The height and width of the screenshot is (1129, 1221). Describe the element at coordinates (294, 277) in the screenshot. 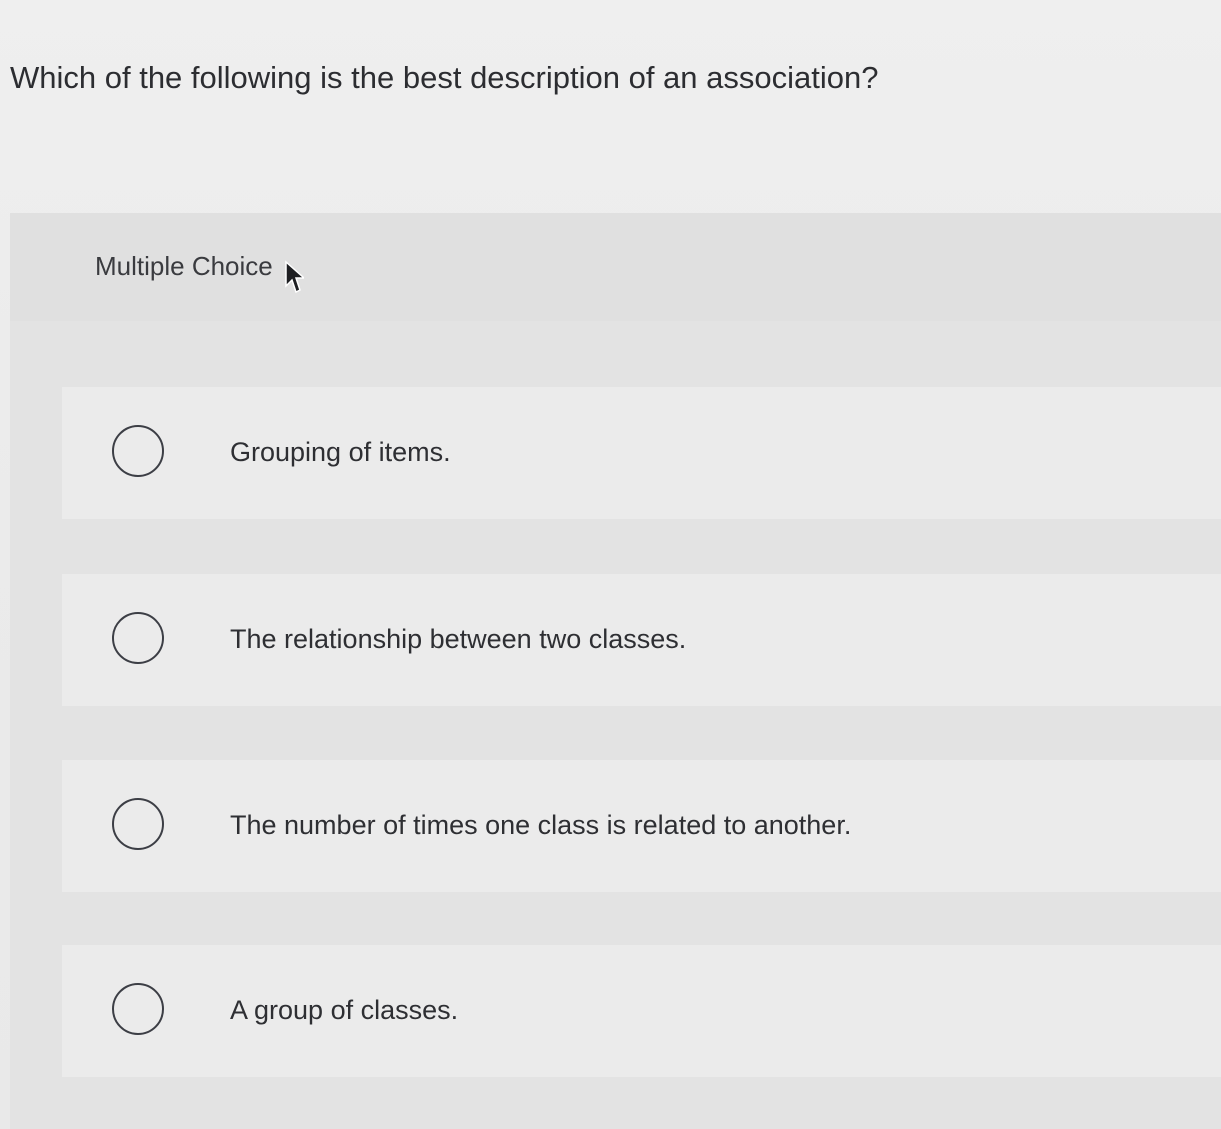

I see `mouse-pointer-icon` at that location.